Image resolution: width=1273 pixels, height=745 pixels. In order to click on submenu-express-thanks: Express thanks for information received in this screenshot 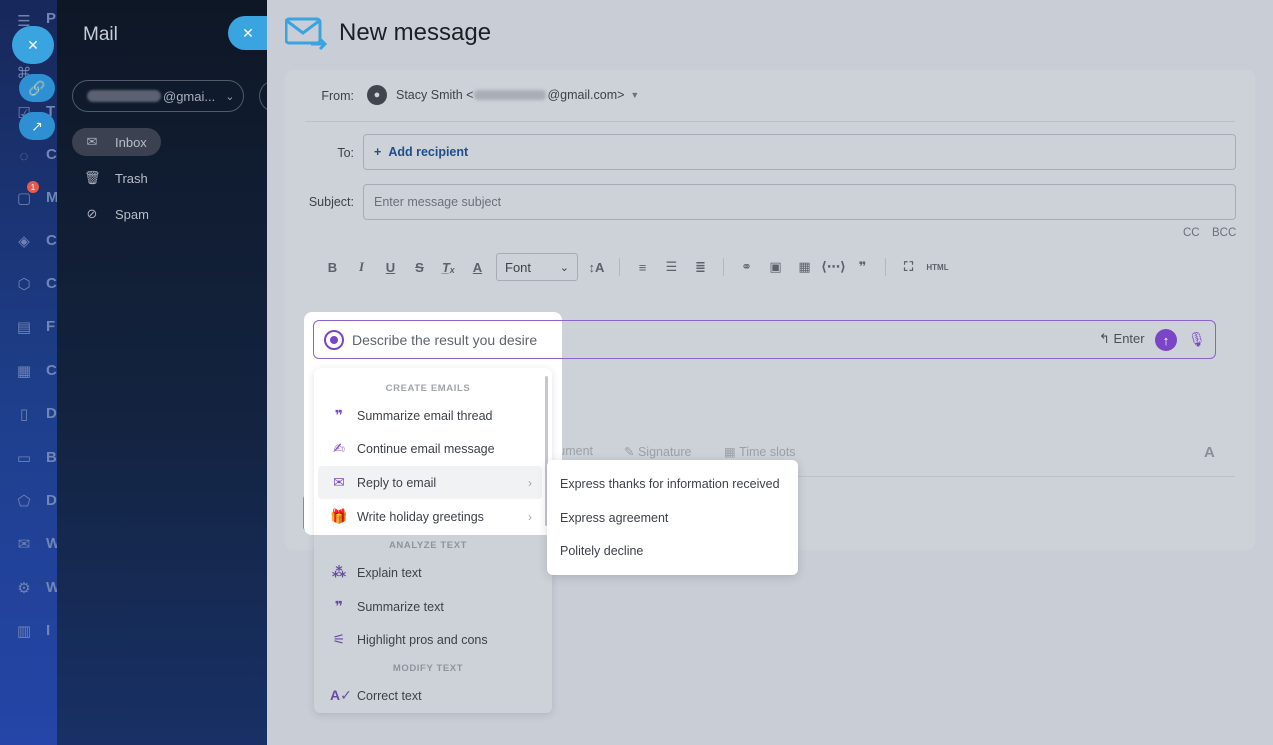, I will do `click(670, 484)`.